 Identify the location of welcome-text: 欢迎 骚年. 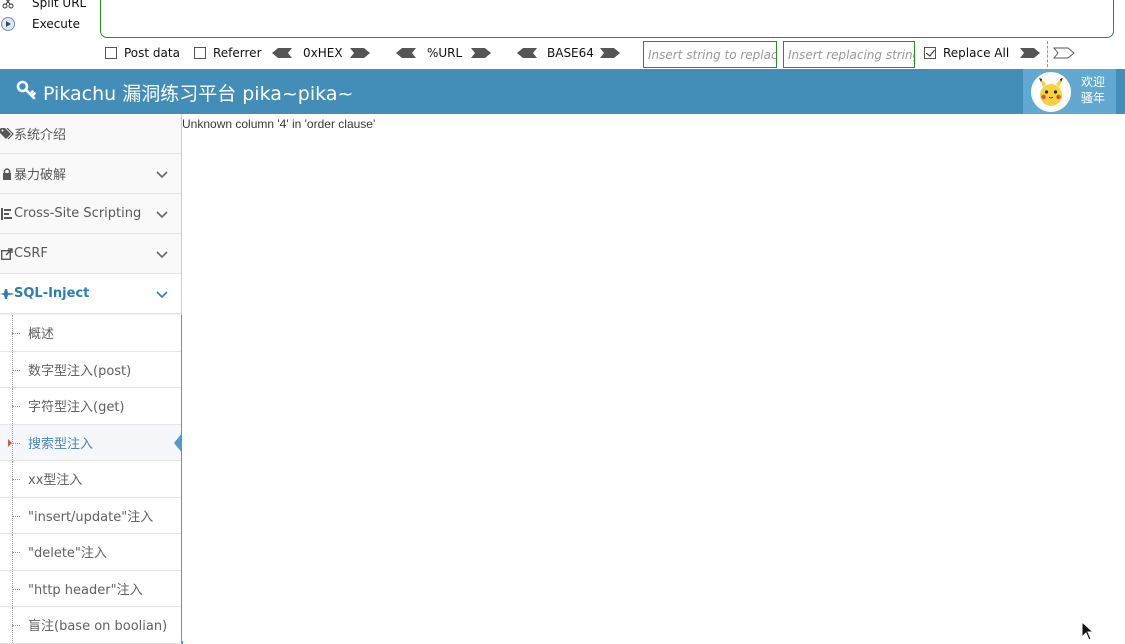
(1093, 90).